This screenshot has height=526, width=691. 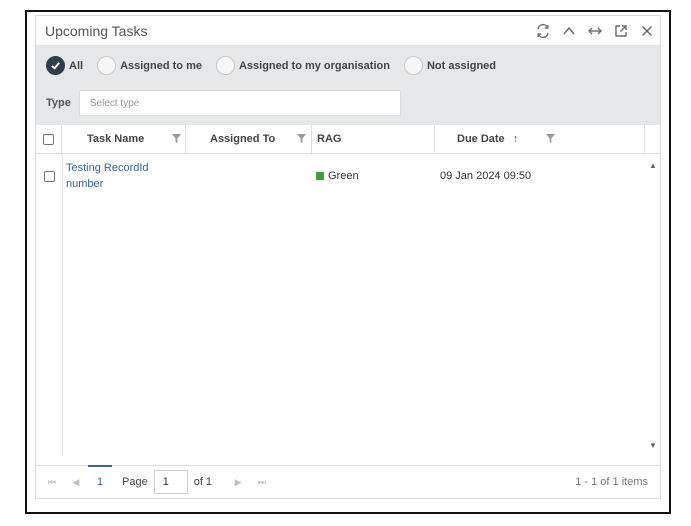 I want to click on radio-assigned-to-organisation-label: Assigned to my organisation, so click(x=314, y=65).